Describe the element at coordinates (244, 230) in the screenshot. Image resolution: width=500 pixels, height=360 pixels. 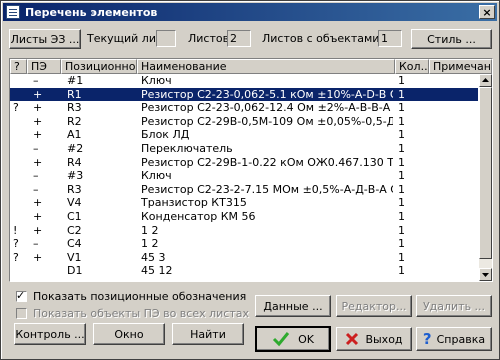
I see `table-row: ! + C2 1 2 1` at that location.